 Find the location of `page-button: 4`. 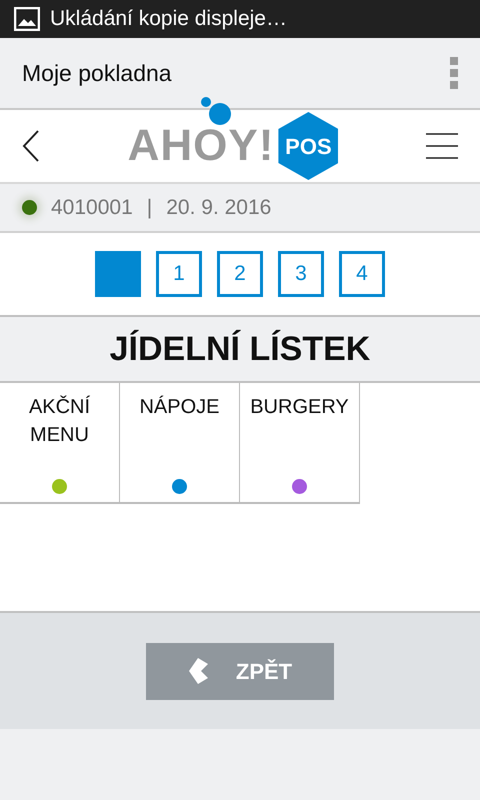

page-button: 4 is located at coordinates (362, 274).